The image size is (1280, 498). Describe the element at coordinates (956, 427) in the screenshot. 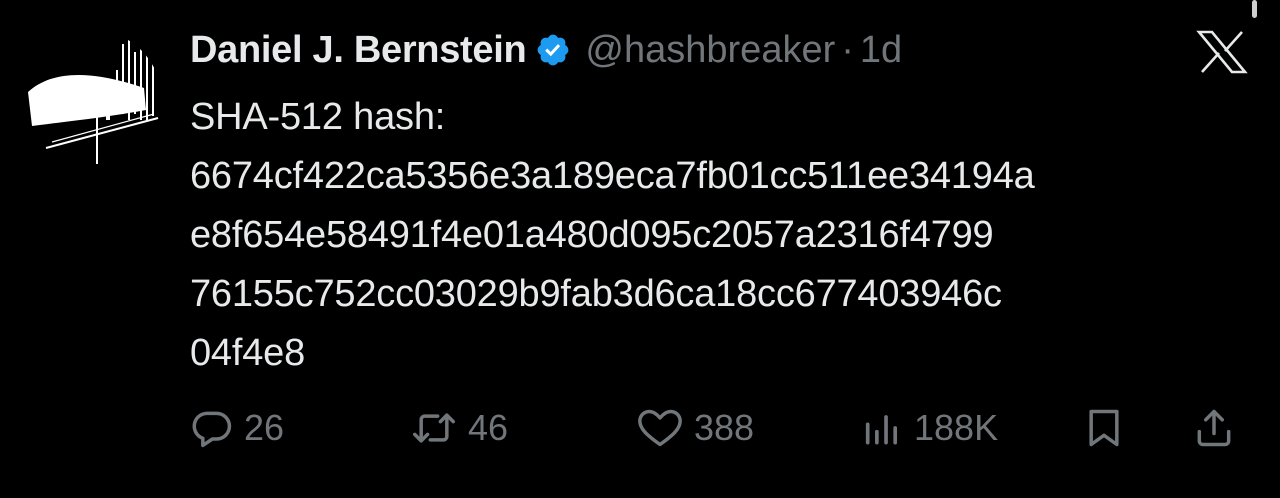

I see `views-count: 188K` at that location.